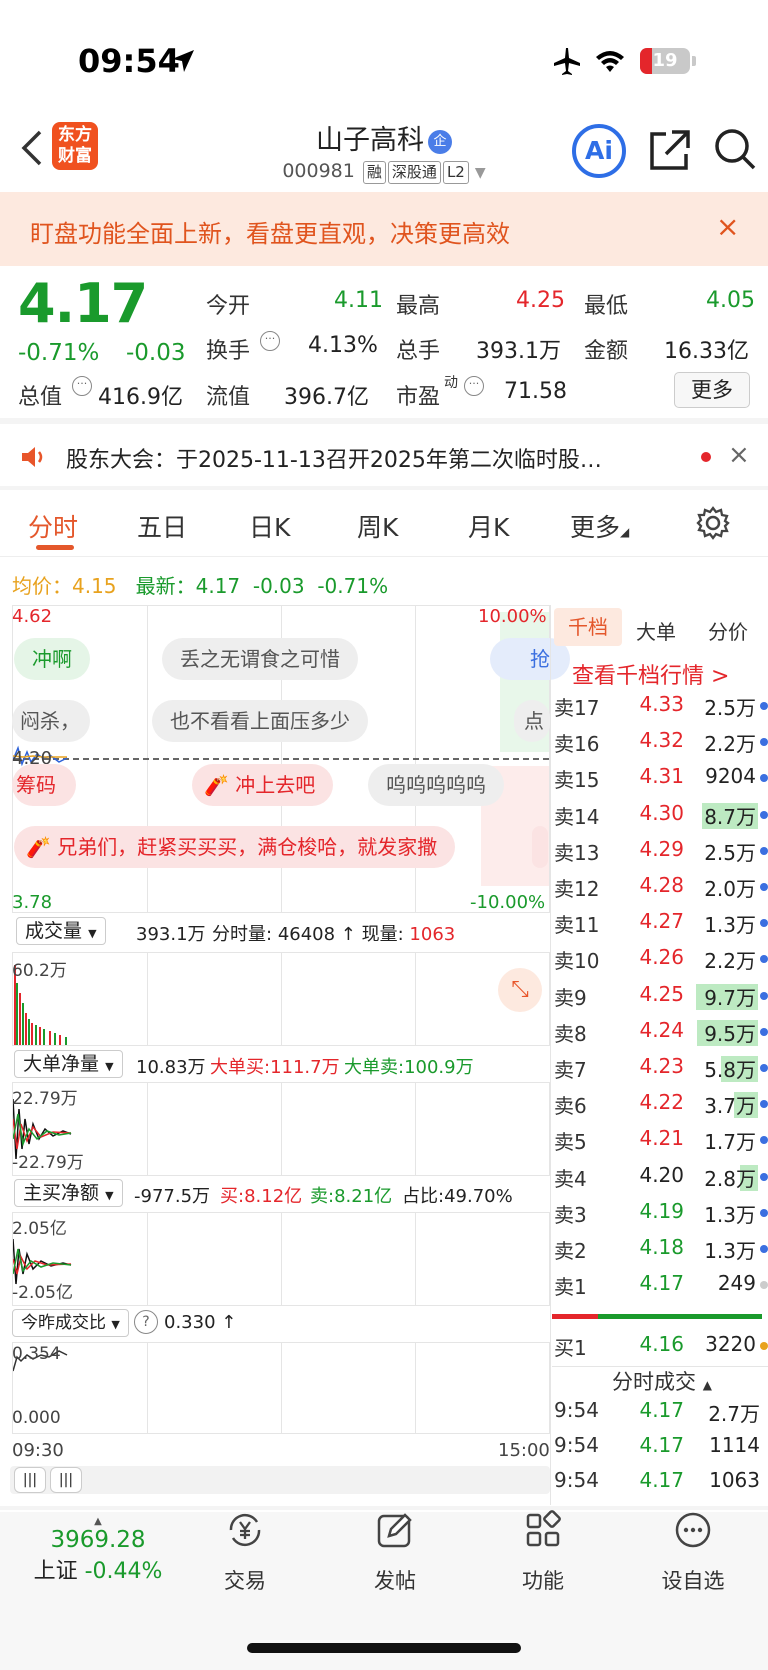  Describe the element at coordinates (712, 390) in the screenshot. I see `more-quote-button: 更多` at that location.